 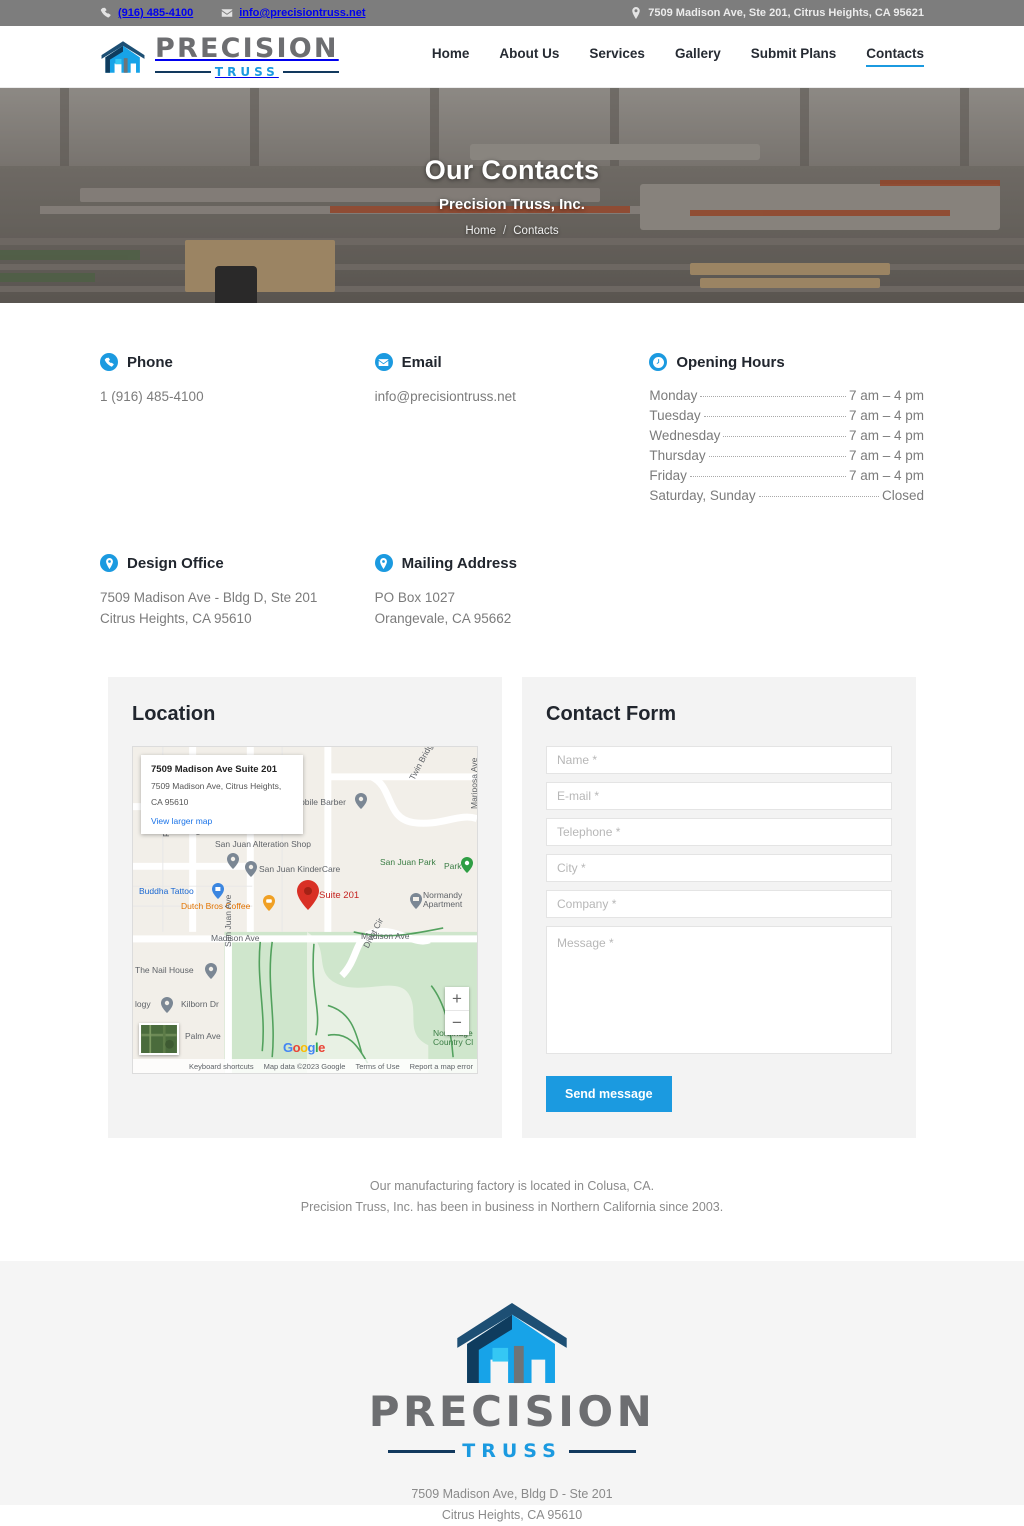 What do you see at coordinates (174, 714) in the screenshot?
I see `location-panel-title: Location` at bounding box center [174, 714].